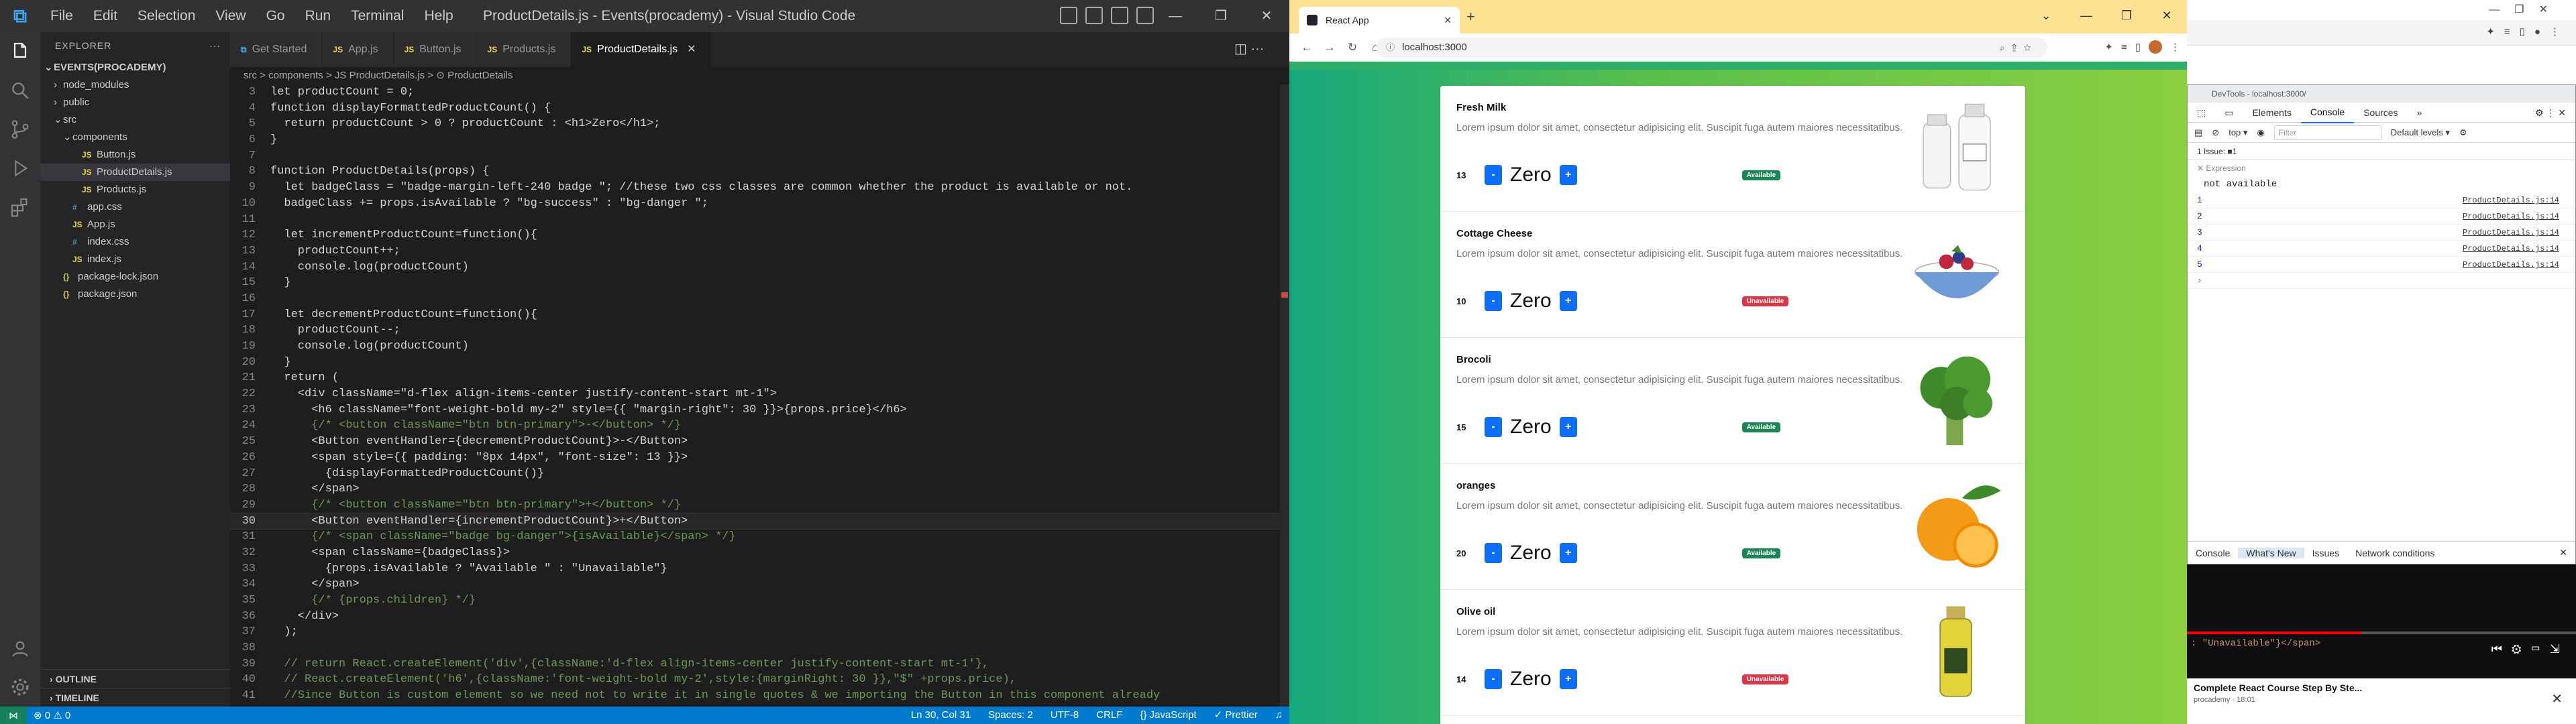  What do you see at coordinates (2380, 113) in the screenshot?
I see `devtools-tab-sources: Sources` at bounding box center [2380, 113].